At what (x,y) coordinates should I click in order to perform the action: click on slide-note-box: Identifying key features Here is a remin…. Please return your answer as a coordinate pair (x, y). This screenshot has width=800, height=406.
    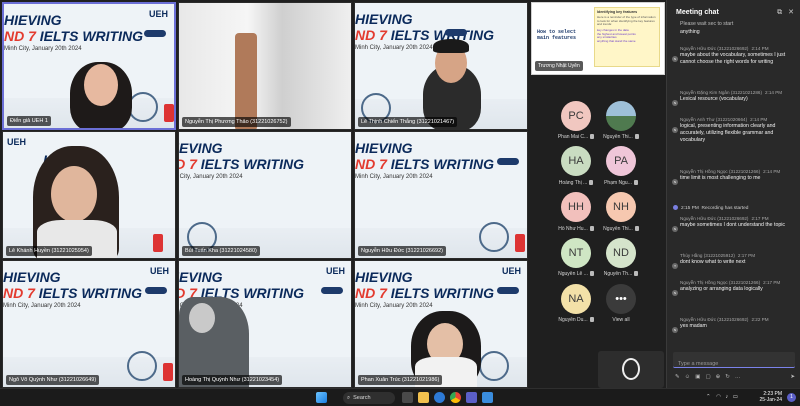
    Looking at the image, I should click on (627, 37).